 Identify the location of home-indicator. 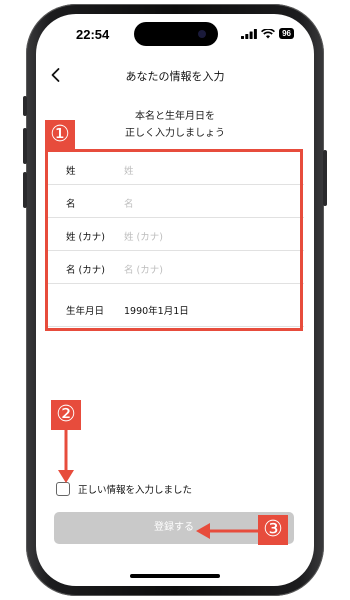
(175, 576).